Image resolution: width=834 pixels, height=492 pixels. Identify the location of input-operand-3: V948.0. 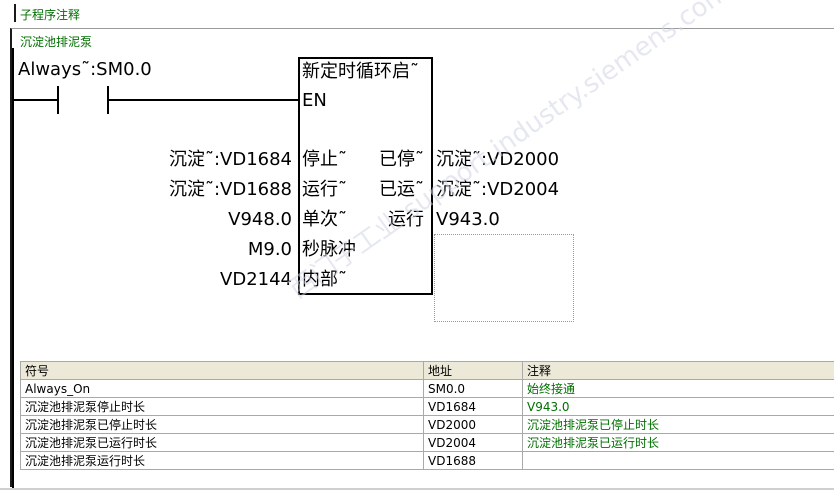
(260, 220).